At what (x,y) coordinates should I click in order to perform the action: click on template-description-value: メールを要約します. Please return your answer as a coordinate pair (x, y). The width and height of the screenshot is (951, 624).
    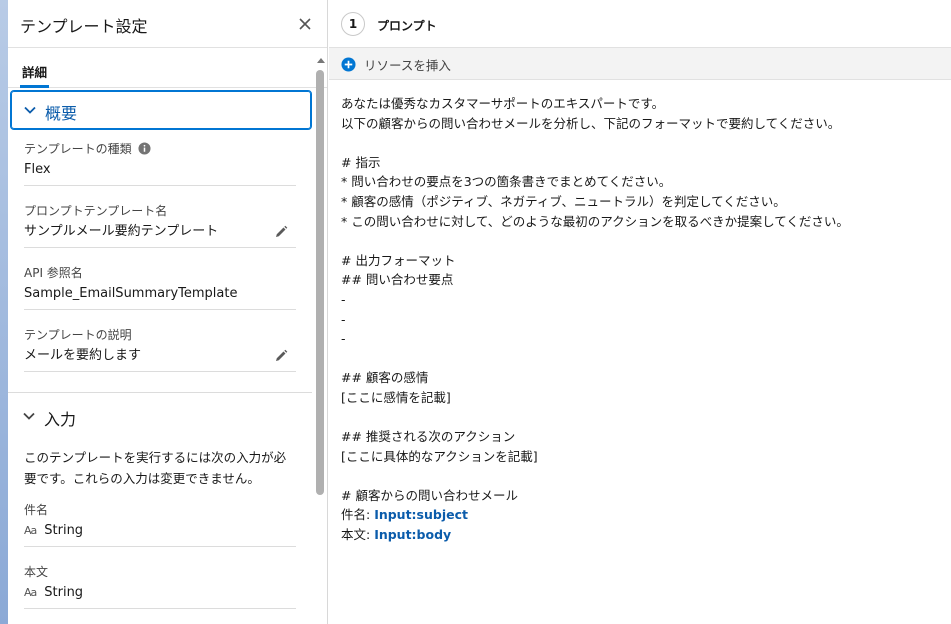
    Looking at the image, I should click on (83, 355).